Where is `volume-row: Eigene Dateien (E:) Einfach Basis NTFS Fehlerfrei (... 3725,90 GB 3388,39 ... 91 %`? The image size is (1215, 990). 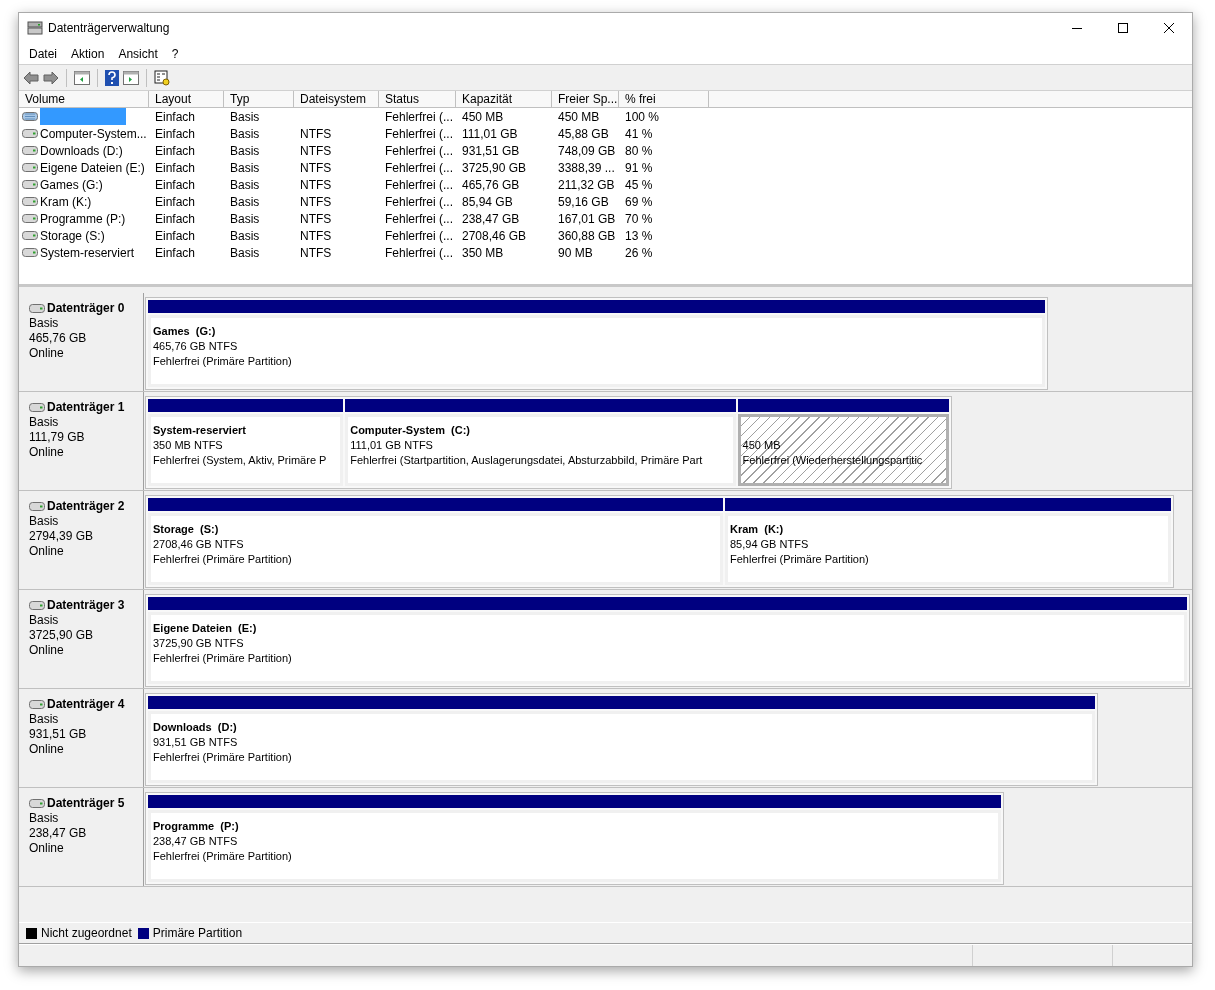
volume-row: Eigene Dateien (E:) Einfach Basis NTFS Fehlerfrei (... 3725,90 GB 3388,39 ... 91 % is located at coordinates (605, 167).